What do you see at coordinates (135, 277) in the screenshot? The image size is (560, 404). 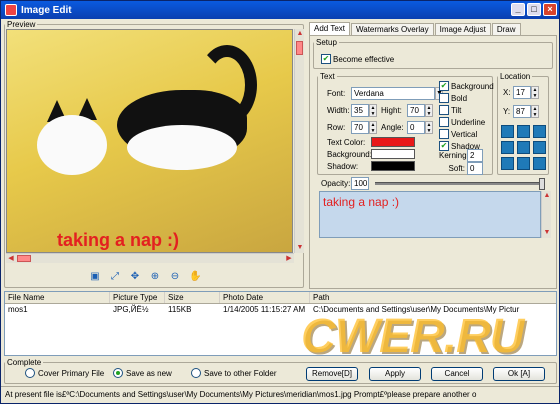 I see `move-icon: ✥` at bounding box center [135, 277].